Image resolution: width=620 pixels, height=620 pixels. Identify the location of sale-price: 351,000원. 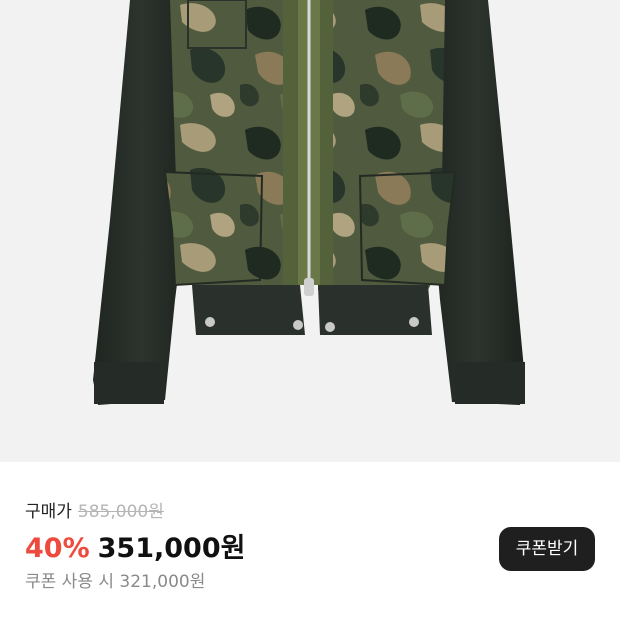
(171, 548).